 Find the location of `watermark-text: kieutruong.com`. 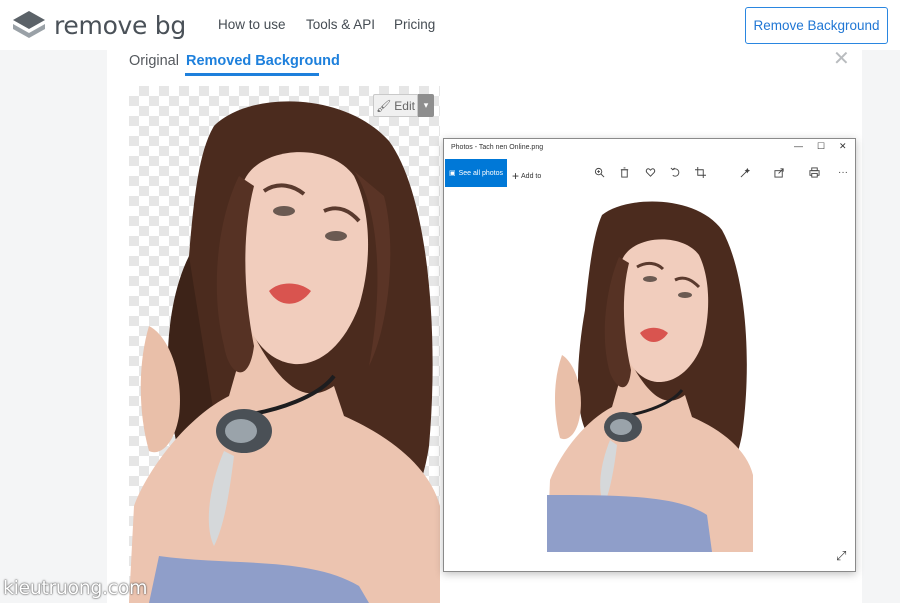

watermark-text: kieutruong.com is located at coordinates (75, 588).